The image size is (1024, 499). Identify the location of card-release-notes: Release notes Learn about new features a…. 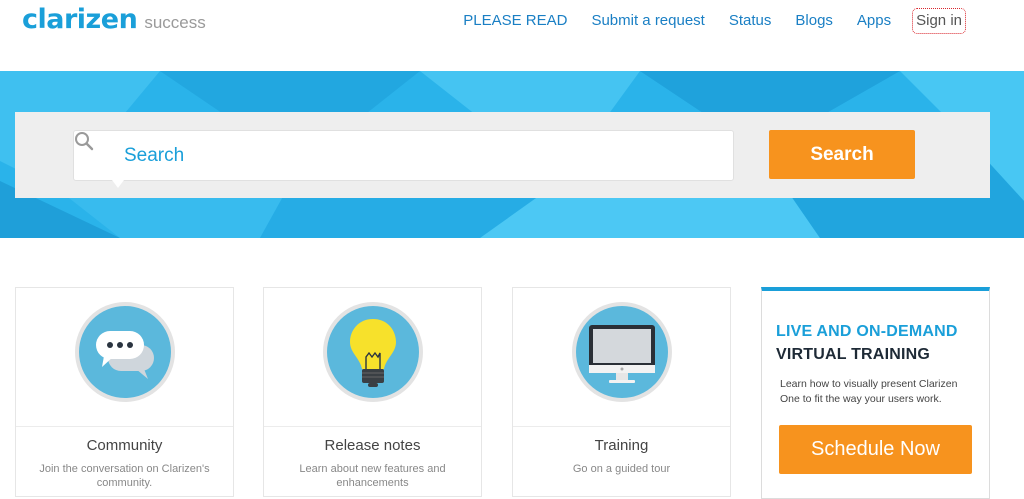
(372, 392).